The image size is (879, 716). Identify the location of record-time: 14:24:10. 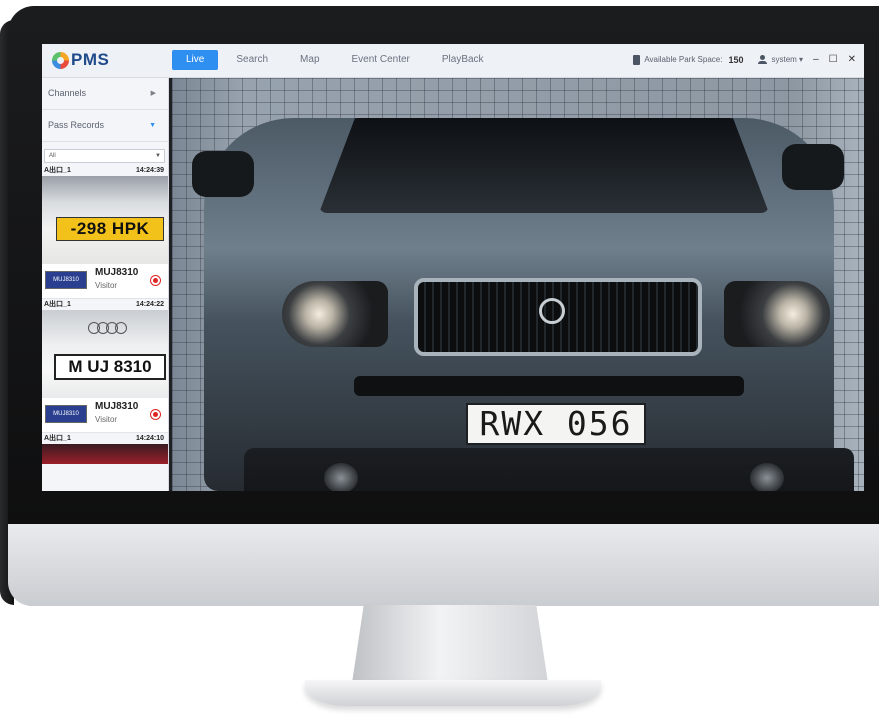
(149, 438).